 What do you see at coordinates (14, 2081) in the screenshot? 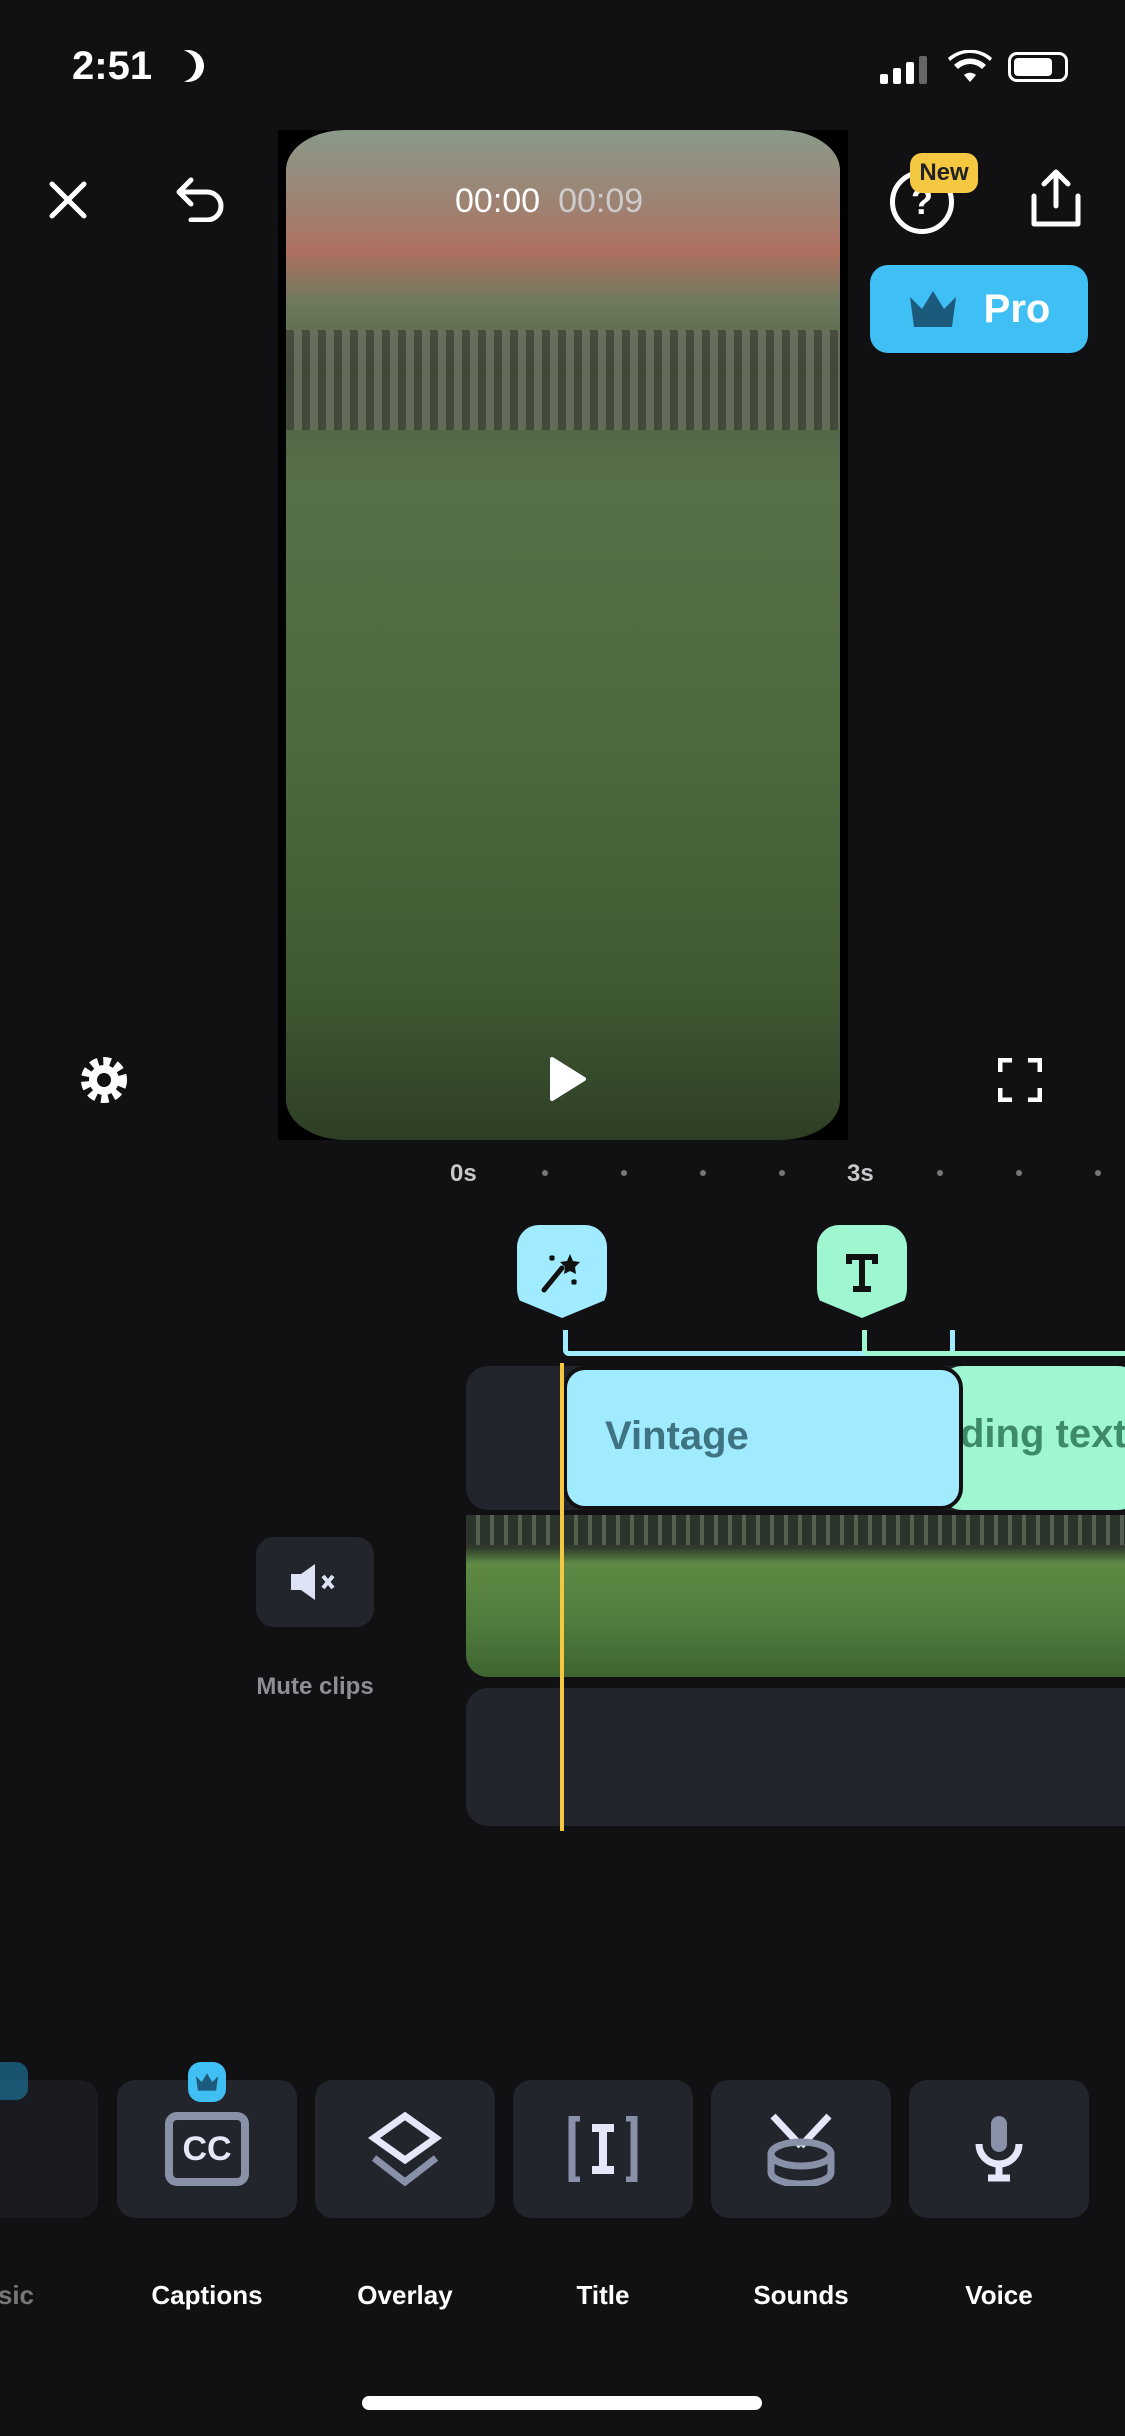
I see `music-pro-badge` at bounding box center [14, 2081].